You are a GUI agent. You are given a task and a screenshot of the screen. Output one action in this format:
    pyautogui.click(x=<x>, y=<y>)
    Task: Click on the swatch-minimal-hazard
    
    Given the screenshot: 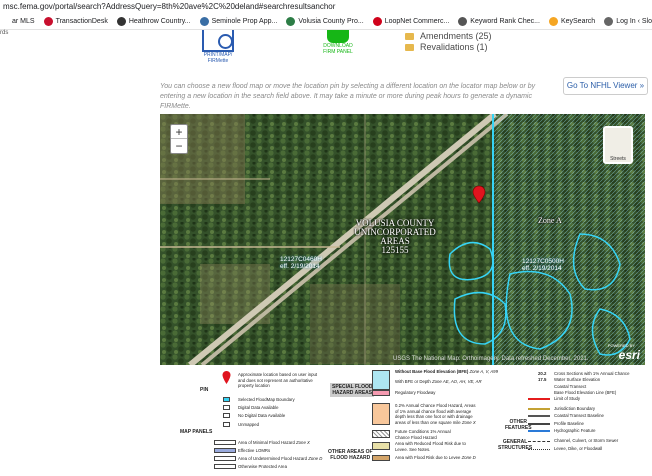 What is the action you would take?
    pyautogui.click(x=225, y=442)
    